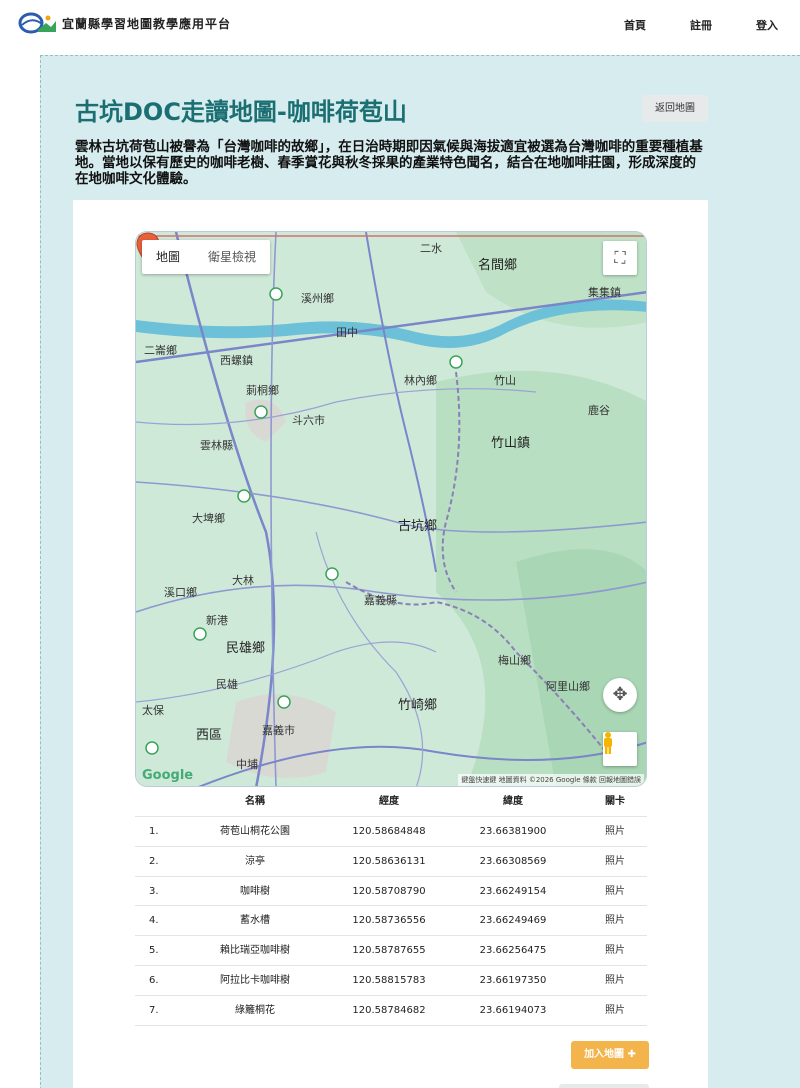  I want to click on map-attribution: 鍵盤快速鍵 地圖資料 ©2026 Google 條款 回報地圖錯誤, so click(551, 780).